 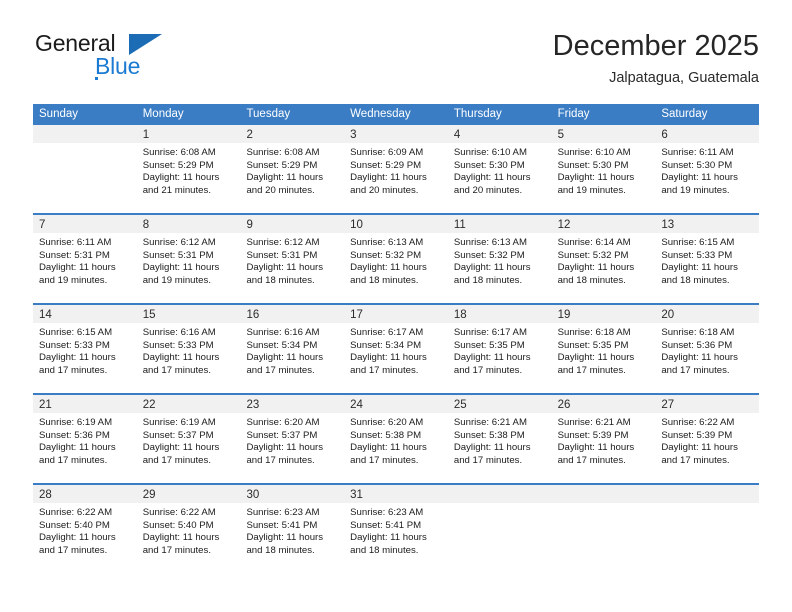 What do you see at coordinates (188, 494) in the screenshot?
I see `day-number-band: 29` at bounding box center [188, 494].